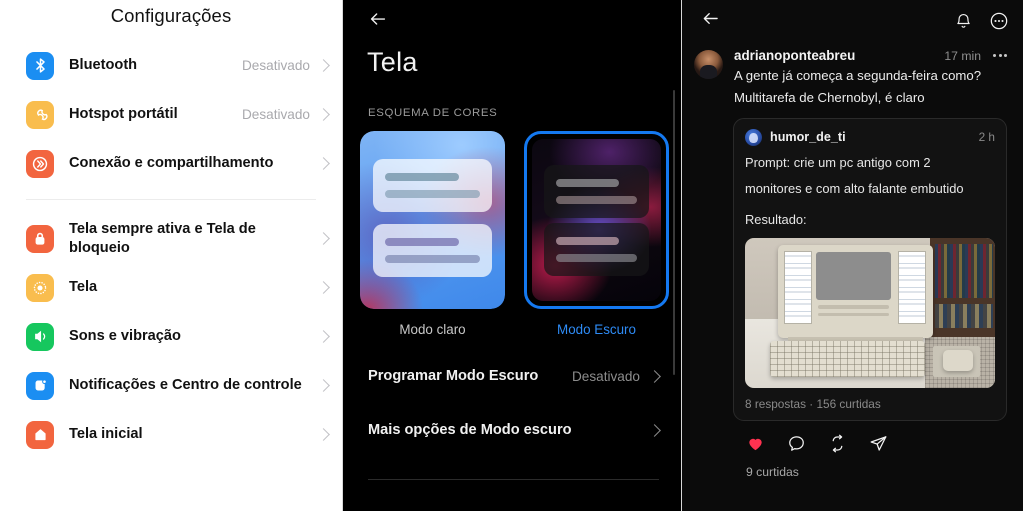 The height and width of the screenshot is (511, 1024). Describe the element at coordinates (40, 114) in the screenshot. I see `hotspot-icon` at that location.